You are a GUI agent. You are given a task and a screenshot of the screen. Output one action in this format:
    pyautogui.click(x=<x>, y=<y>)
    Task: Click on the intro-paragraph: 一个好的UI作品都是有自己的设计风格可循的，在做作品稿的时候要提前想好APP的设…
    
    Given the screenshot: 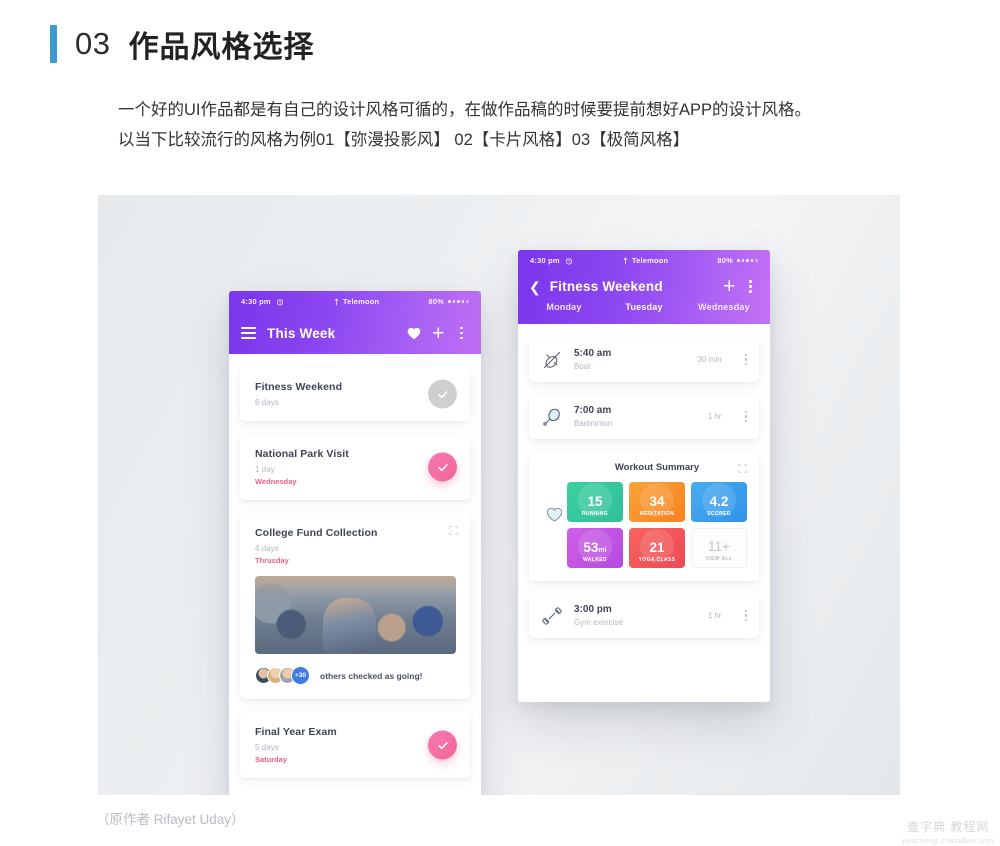 What is the action you would take?
    pyautogui.click(x=518, y=125)
    